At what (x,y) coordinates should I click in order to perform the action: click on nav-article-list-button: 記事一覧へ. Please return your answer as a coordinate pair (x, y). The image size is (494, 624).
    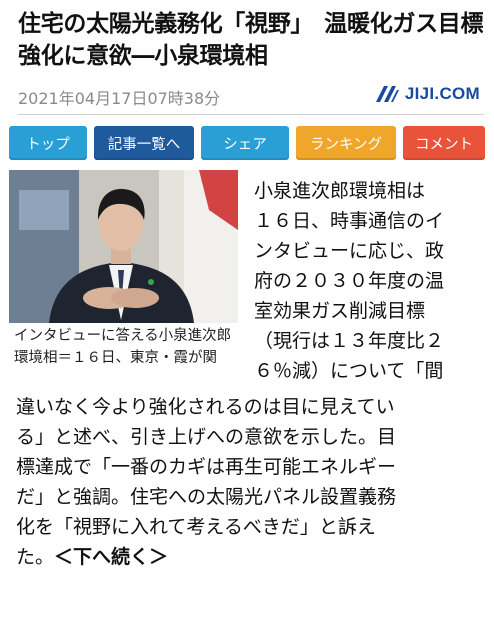
    Looking at the image, I should click on (144, 143).